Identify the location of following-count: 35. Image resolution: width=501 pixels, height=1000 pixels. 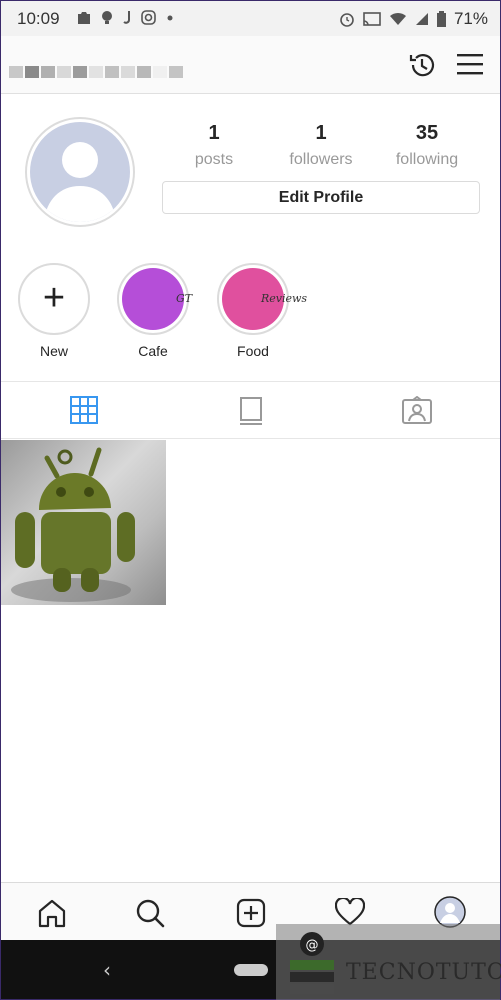
(427, 133).